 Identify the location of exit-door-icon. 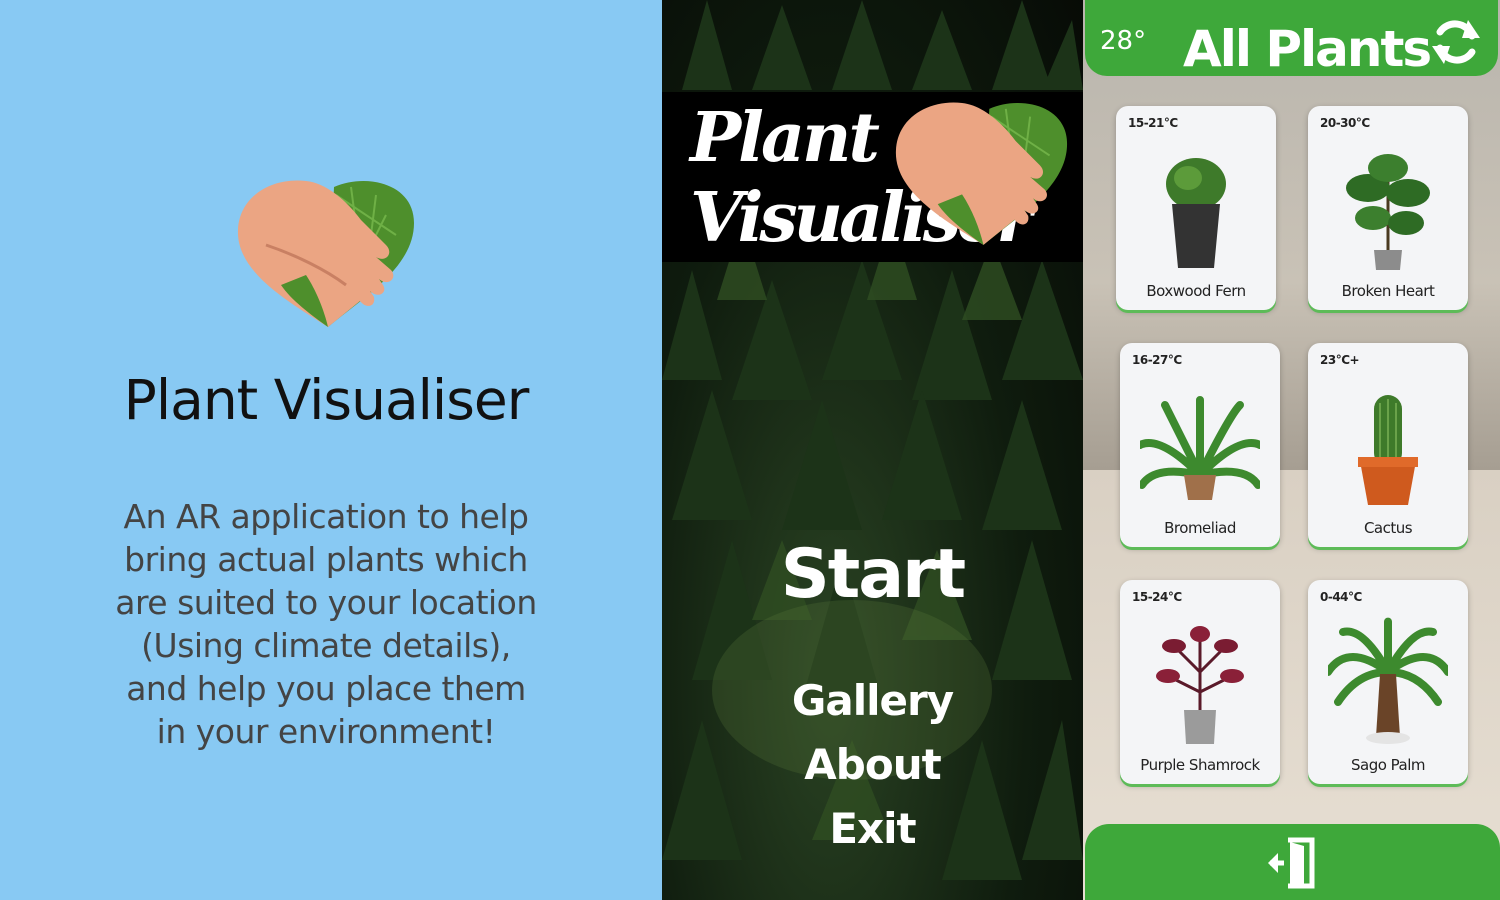
(1292, 863).